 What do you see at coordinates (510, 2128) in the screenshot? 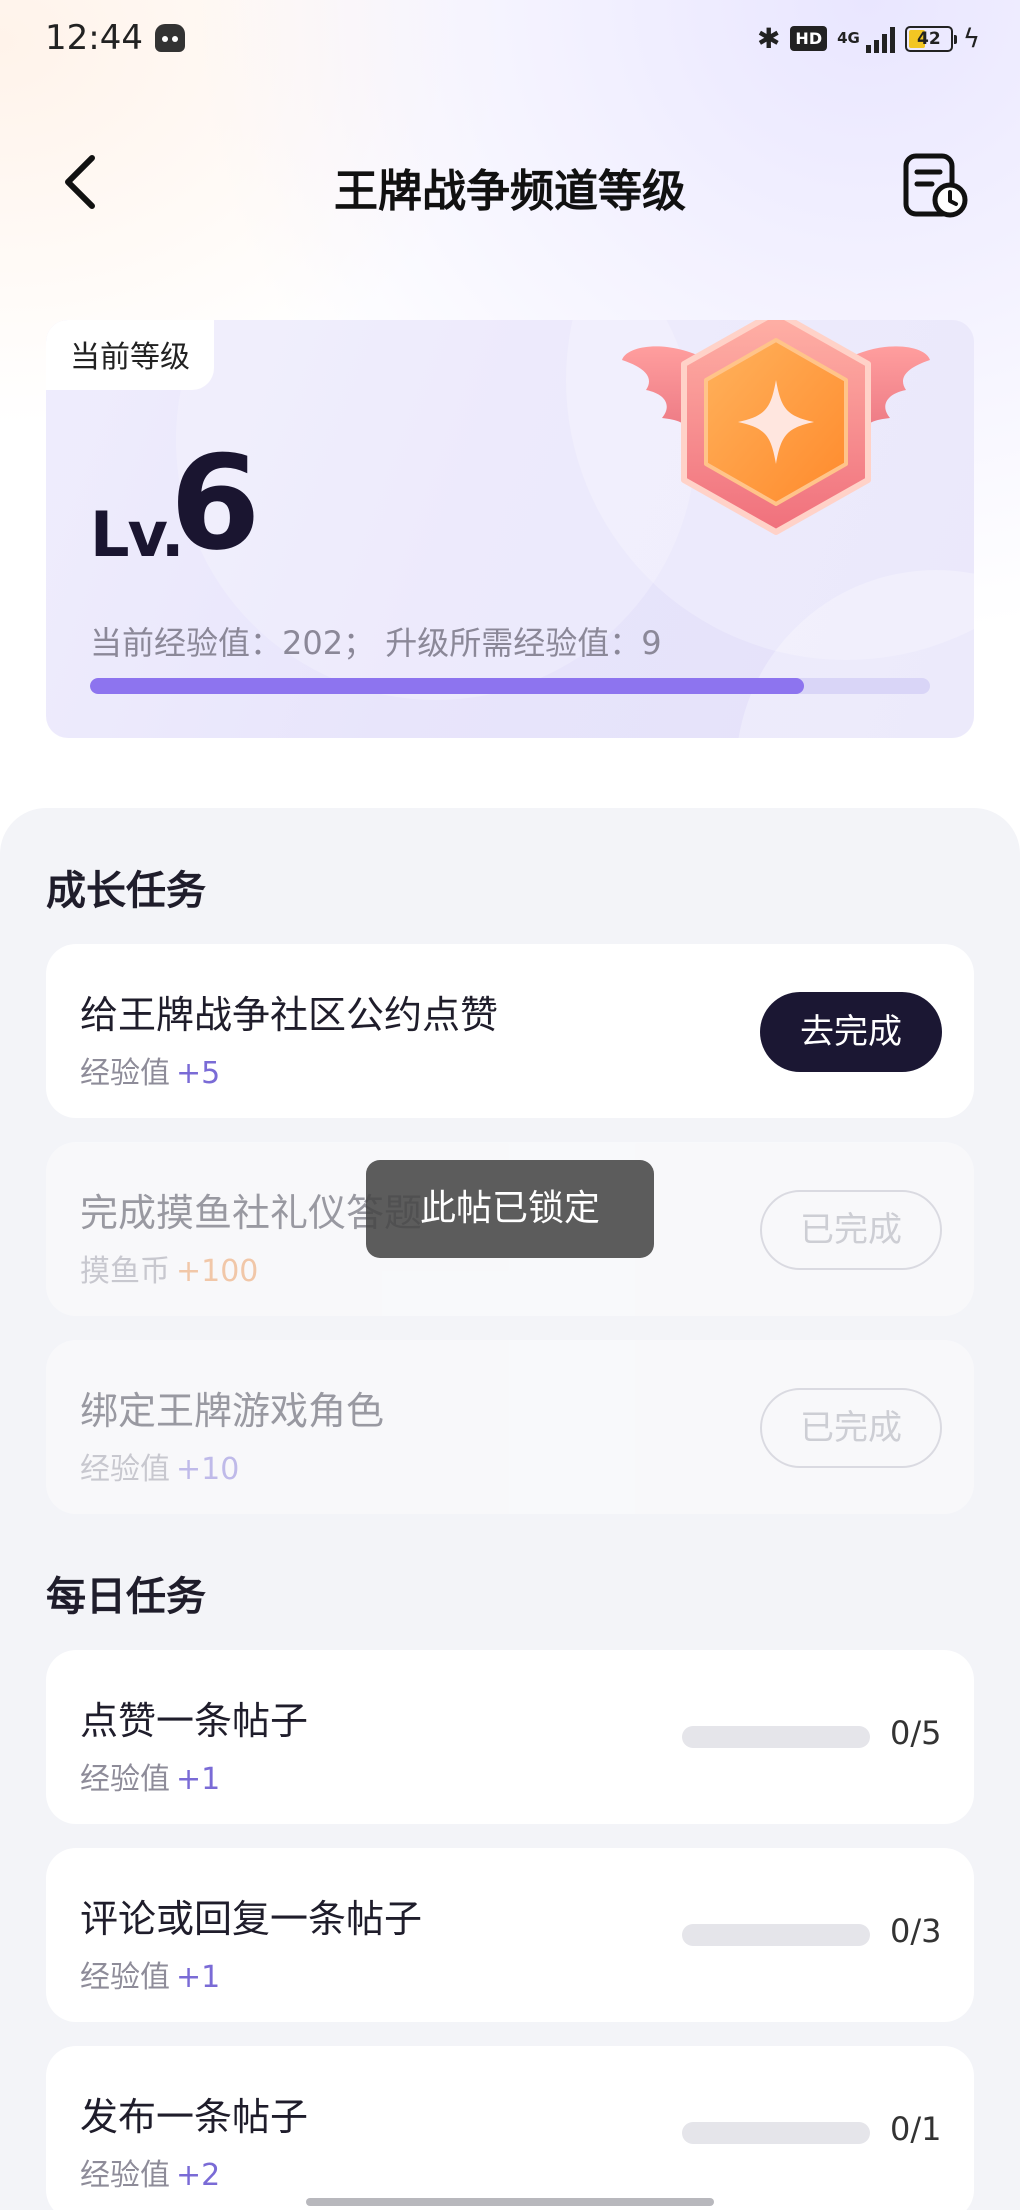
I see `daily-task-card: 发布一条帖子 经验值 +2 0/1` at bounding box center [510, 2128].